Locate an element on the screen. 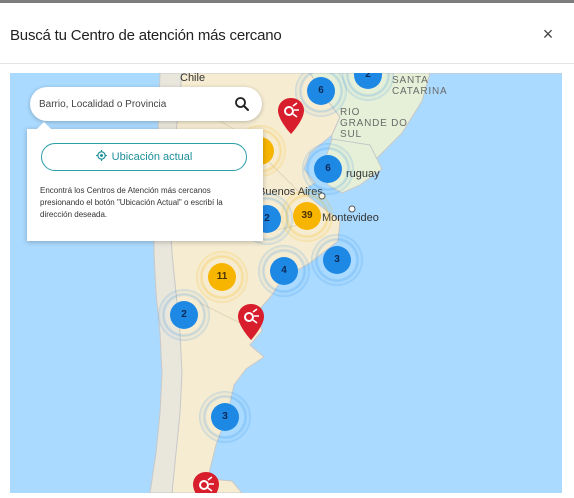  close-button: × is located at coordinates (548, 34).